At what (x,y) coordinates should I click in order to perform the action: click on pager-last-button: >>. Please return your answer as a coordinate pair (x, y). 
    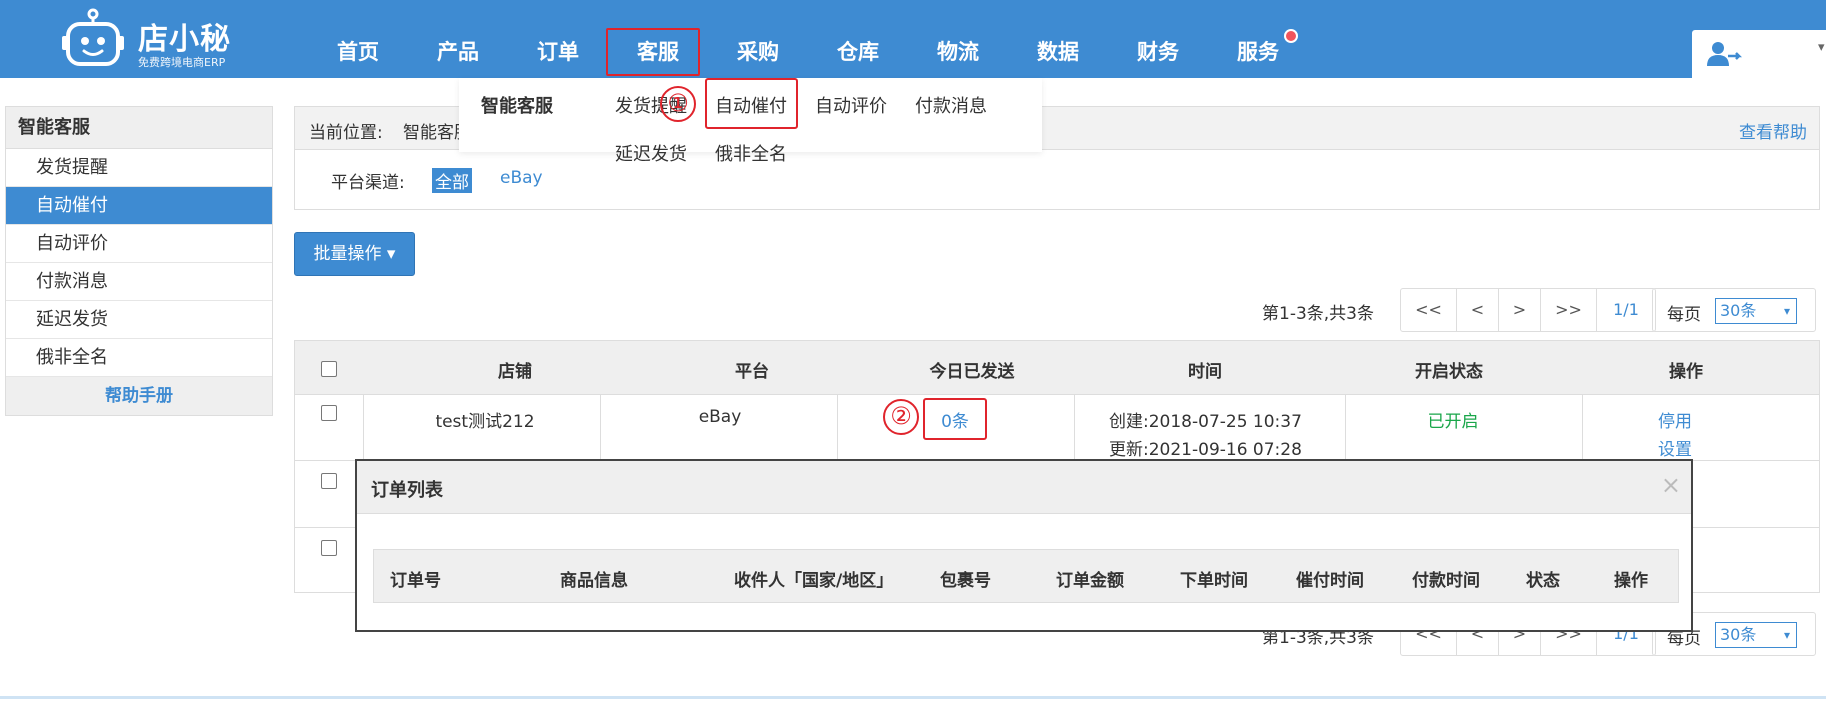
    Looking at the image, I should click on (1569, 310).